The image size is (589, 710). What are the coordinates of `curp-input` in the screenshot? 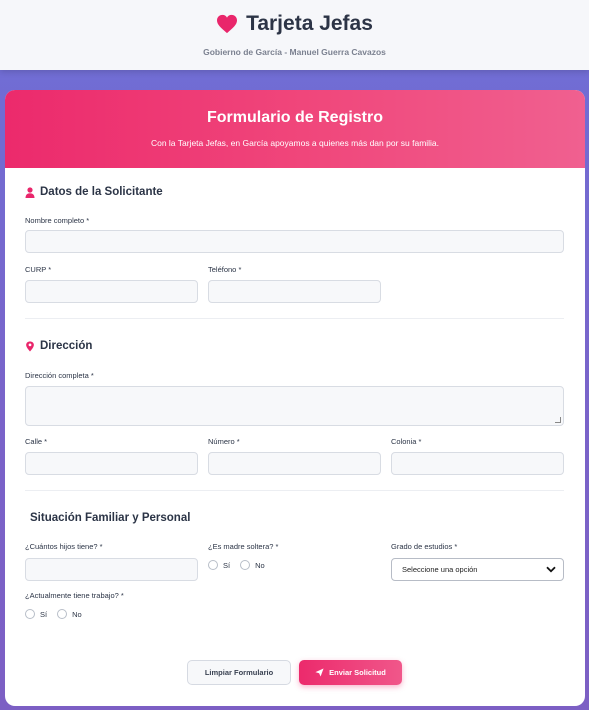 It's located at (111, 291).